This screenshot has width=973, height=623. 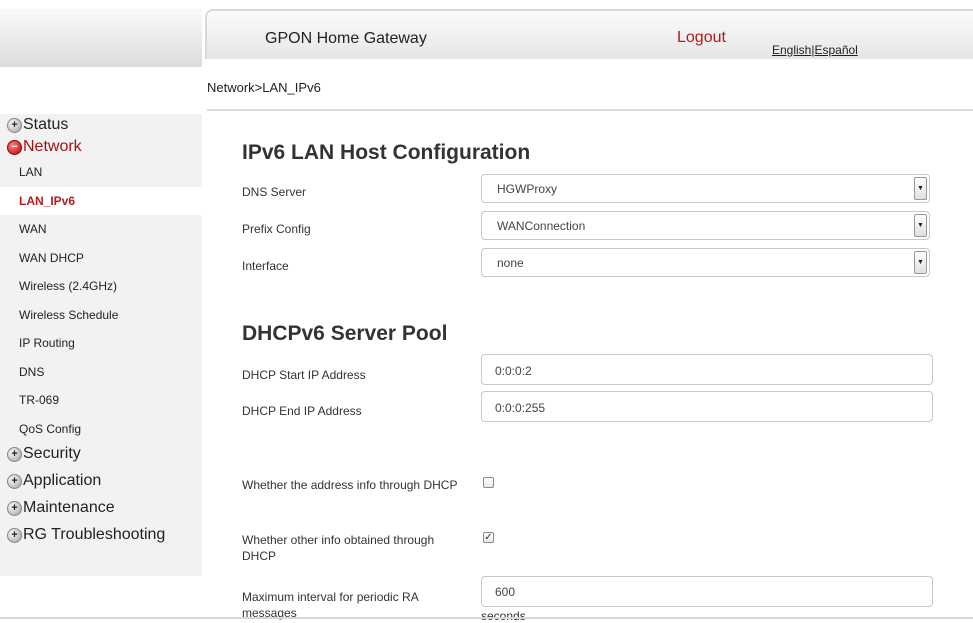 I want to click on language-switcher: English|Español, so click(x=815, y=50).